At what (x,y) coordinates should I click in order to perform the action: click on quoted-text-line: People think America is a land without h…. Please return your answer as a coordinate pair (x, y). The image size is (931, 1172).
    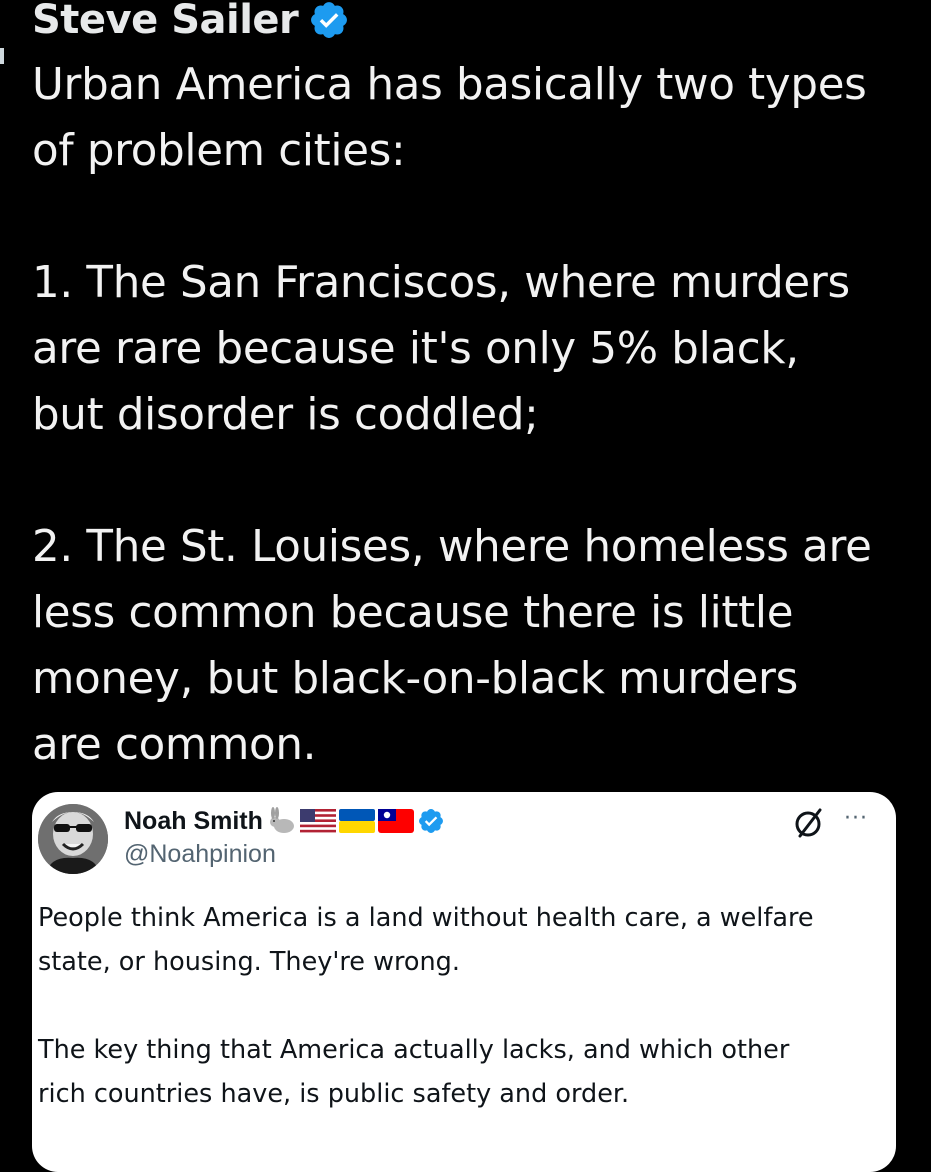
    Looking at the image, I should click on (426, 918).